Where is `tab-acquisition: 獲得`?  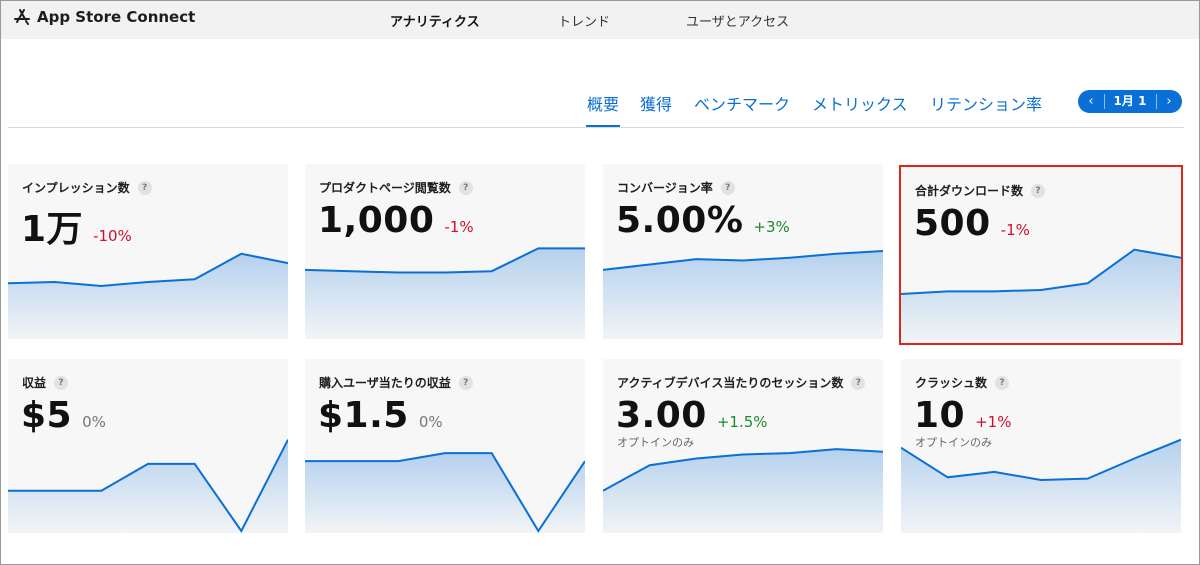
tab-acquisition: 獲得 is located at coordinates (656, 103).